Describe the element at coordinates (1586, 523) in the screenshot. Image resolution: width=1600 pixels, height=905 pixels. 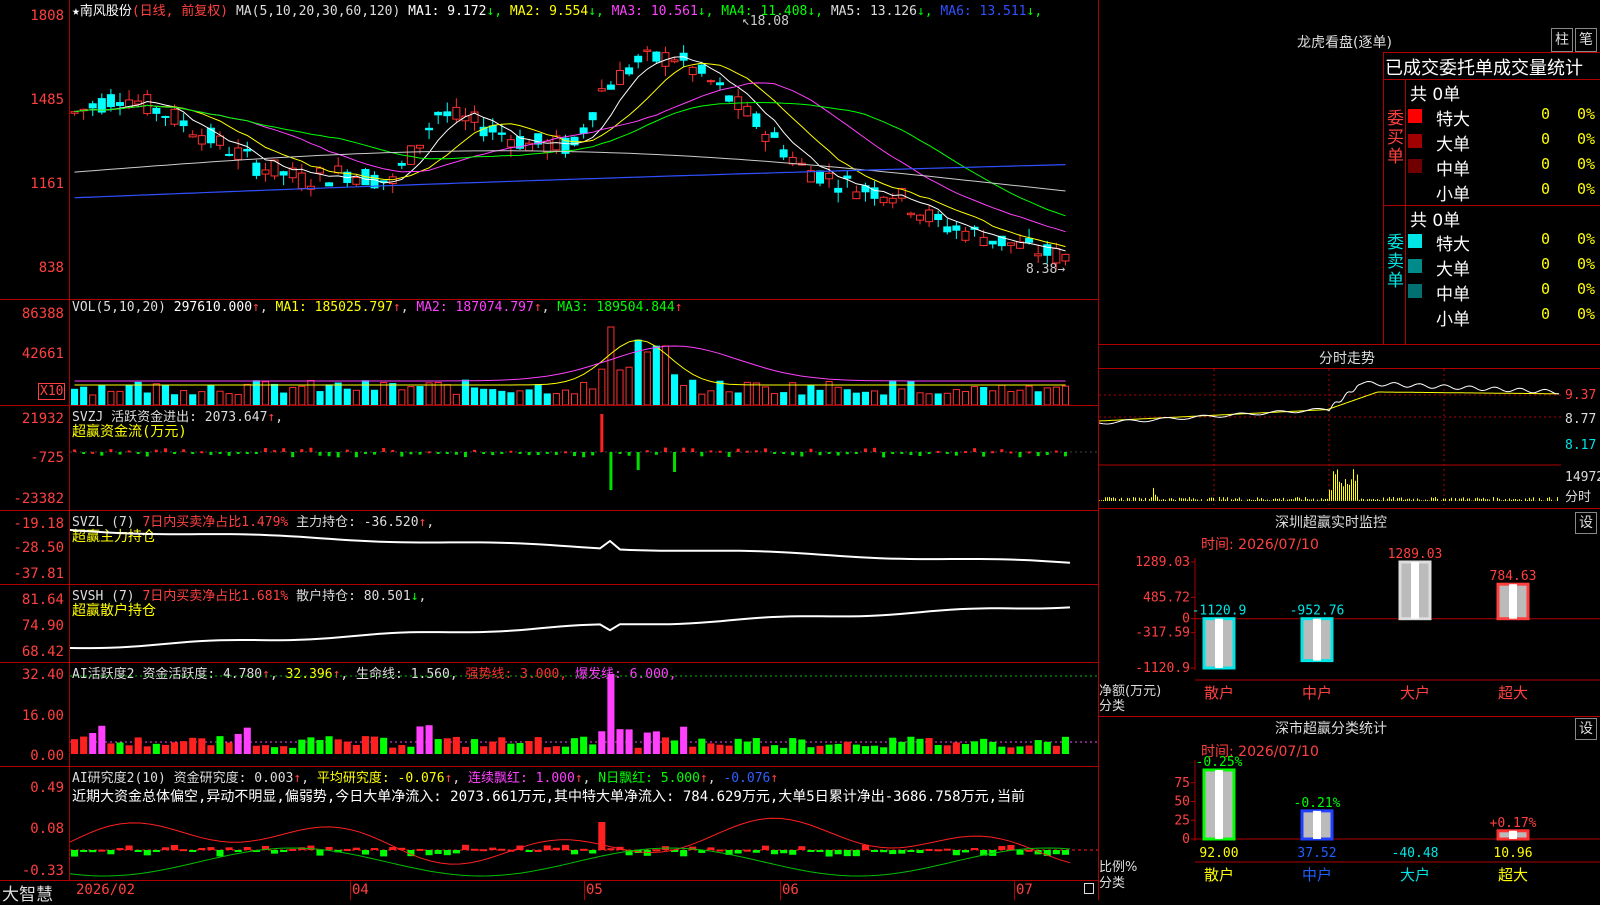
I see `monitor-settings-button: 设` at that location.